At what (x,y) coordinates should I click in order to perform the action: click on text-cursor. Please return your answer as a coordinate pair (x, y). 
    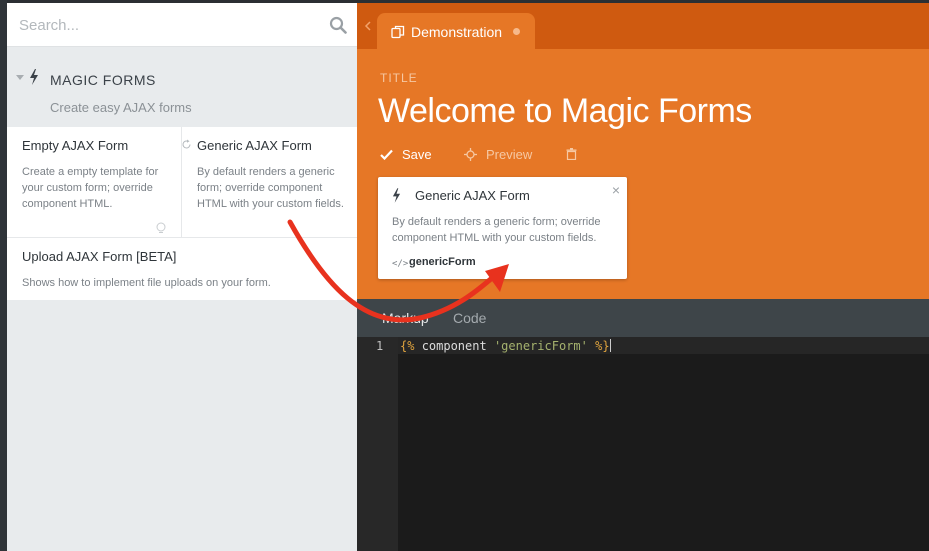
    Looking at the image, I should click on (610, 345).